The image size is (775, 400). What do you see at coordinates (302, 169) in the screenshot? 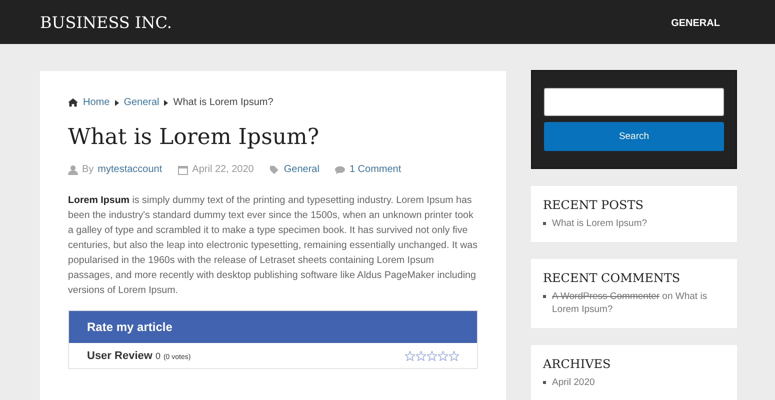
I see `category-link: General` at bounding box center [302, 169].